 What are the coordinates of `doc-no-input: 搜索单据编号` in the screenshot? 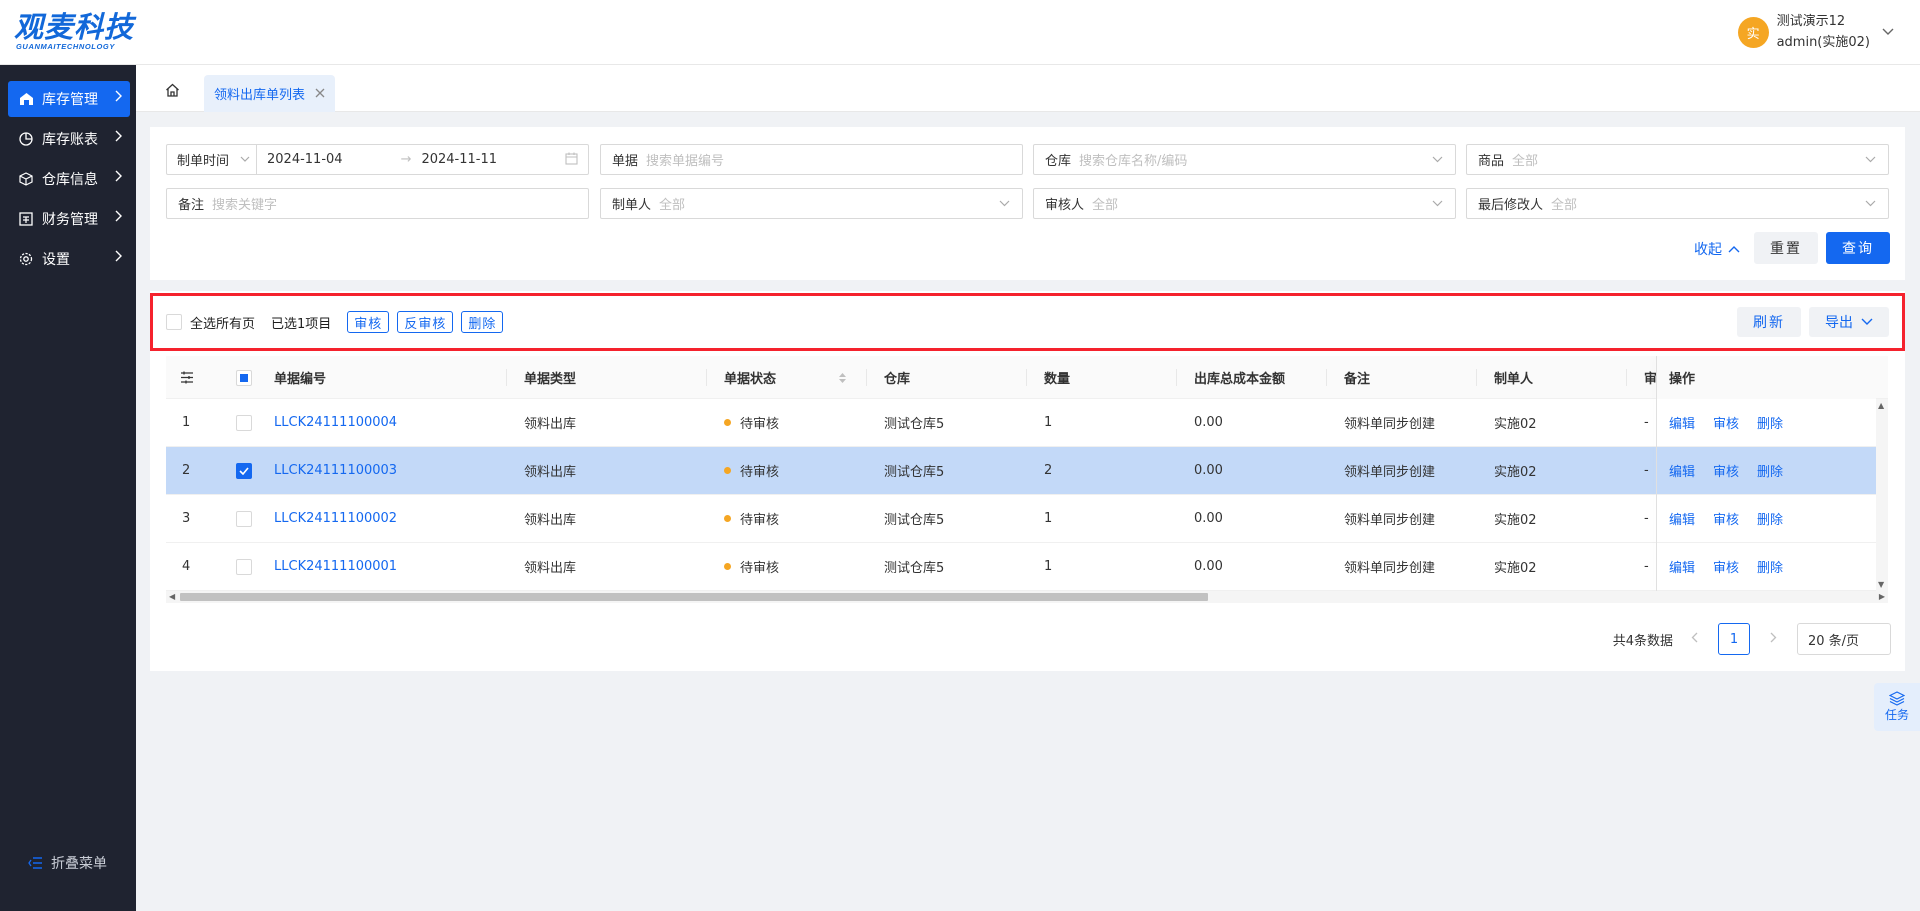 It's located at (685, 159).